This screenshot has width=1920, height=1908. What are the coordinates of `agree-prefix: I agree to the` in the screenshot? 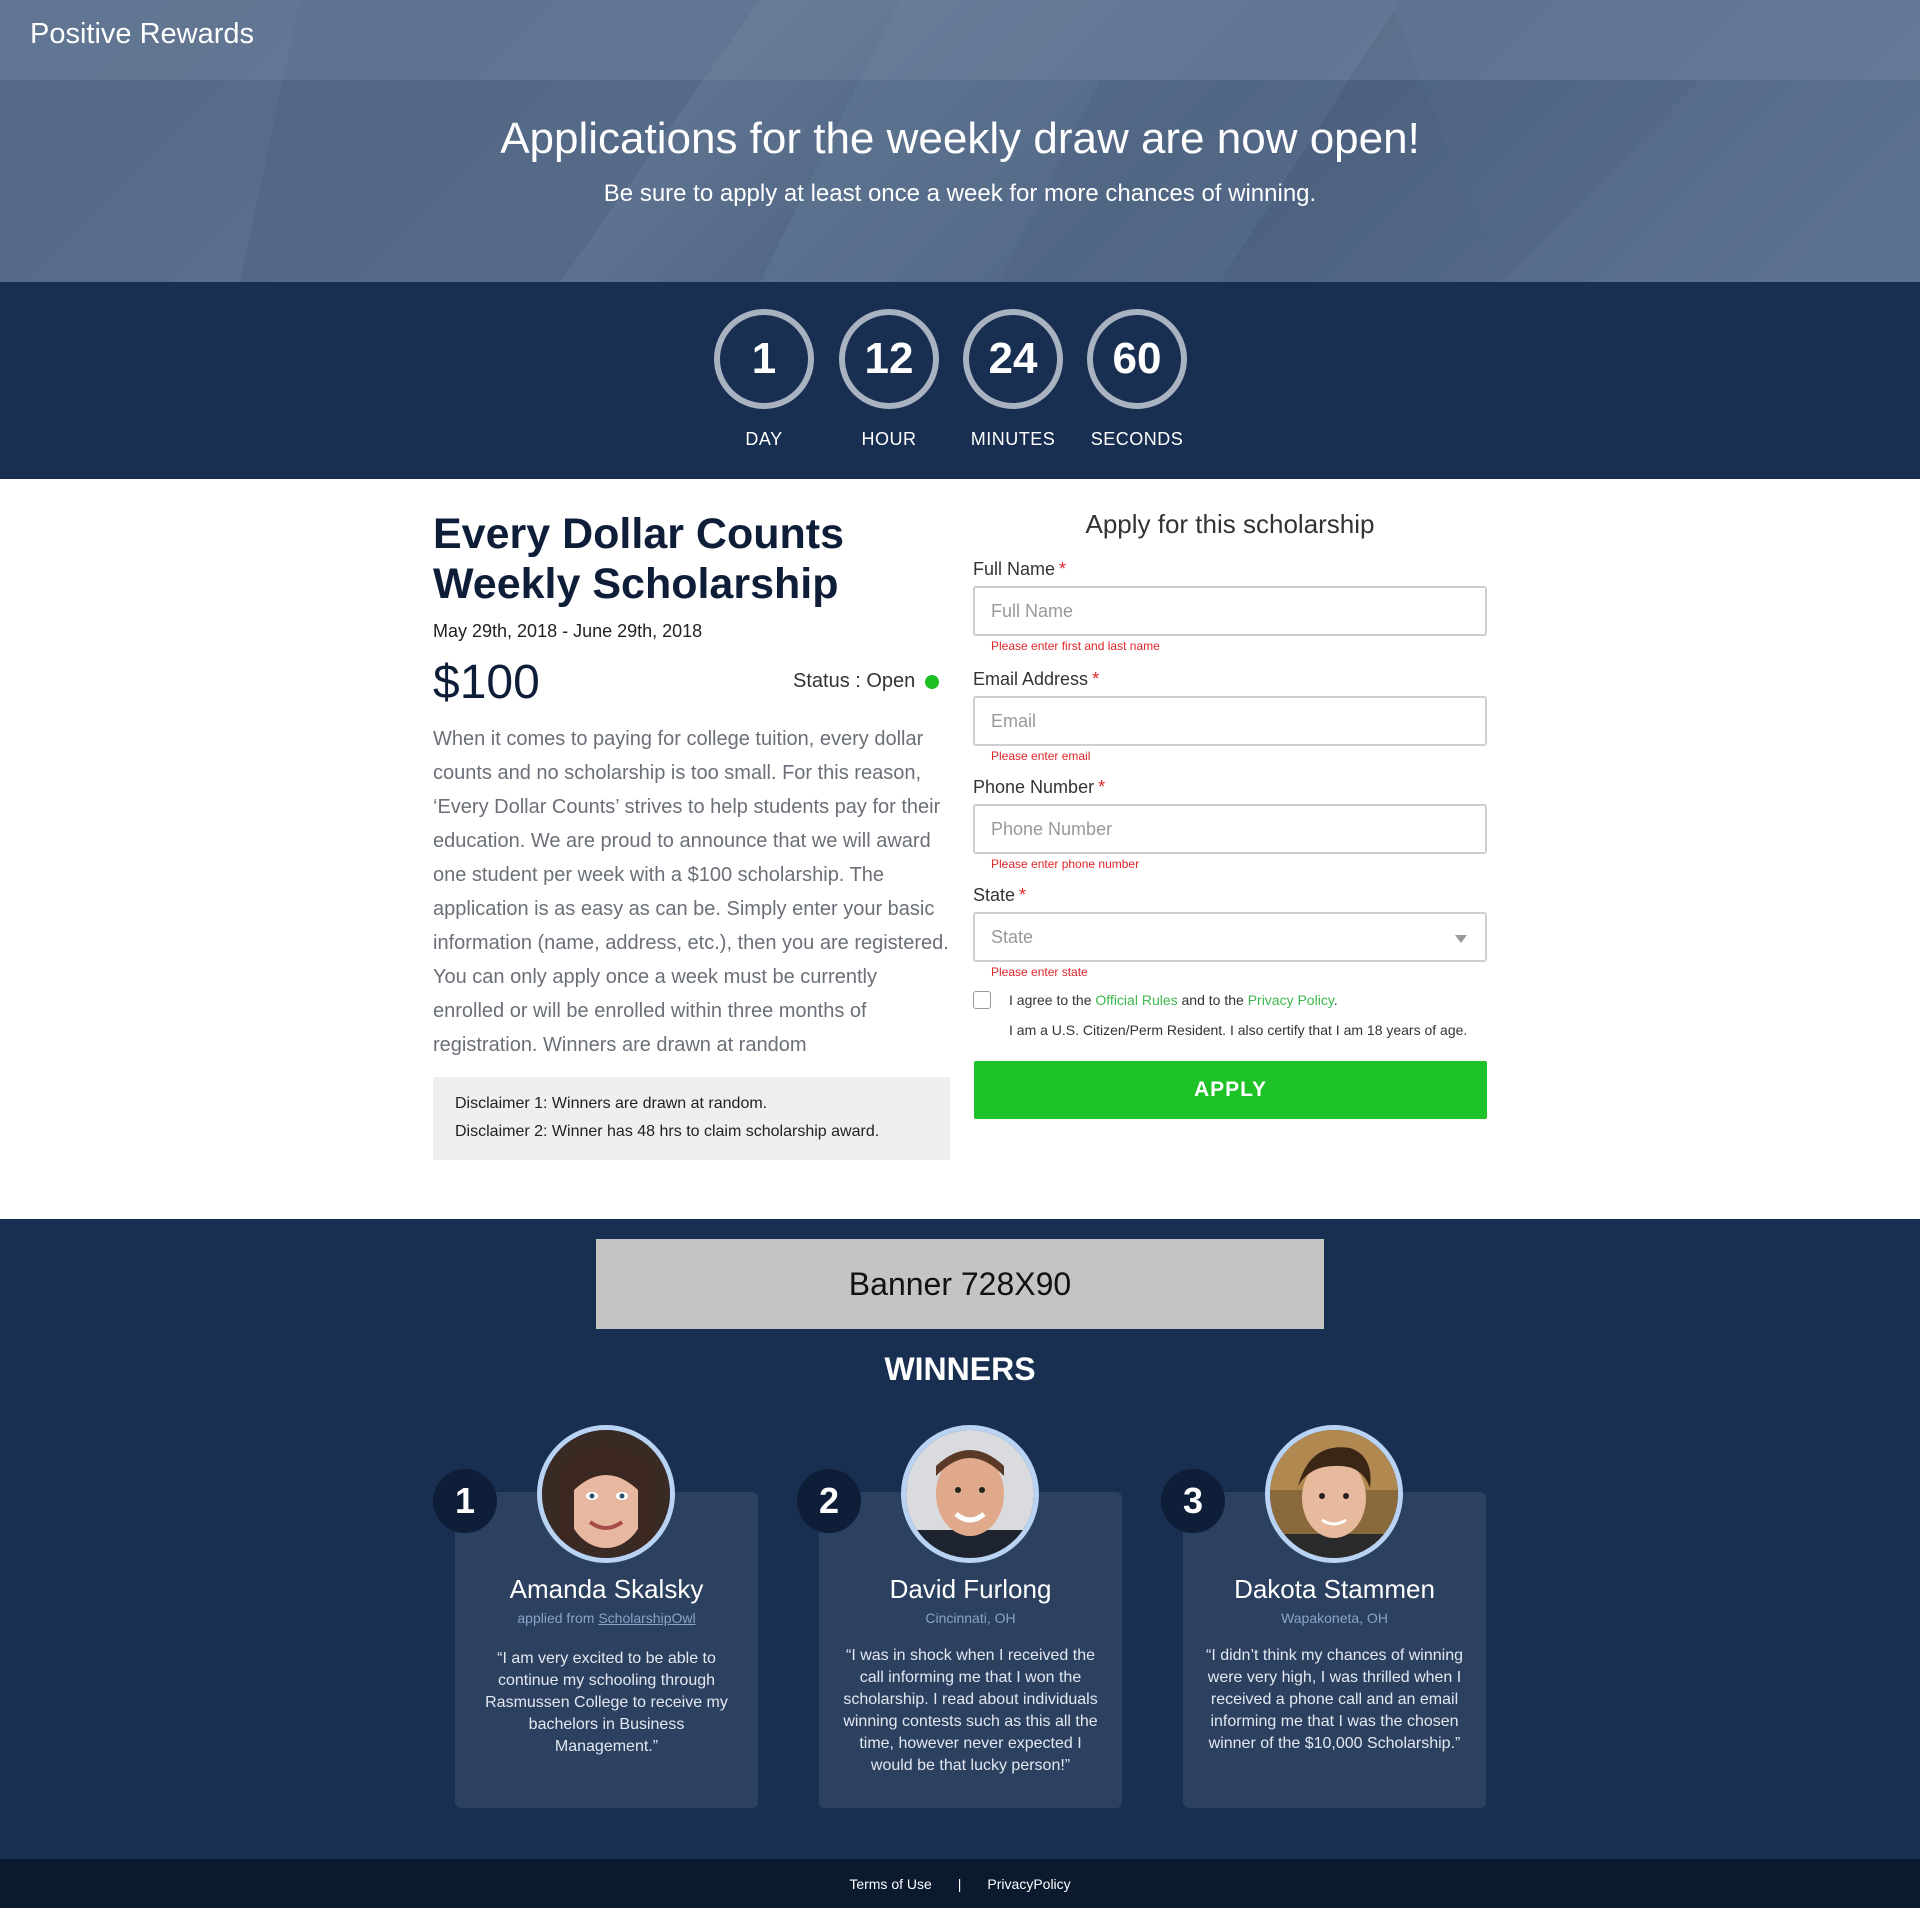 It's located at (1052, 1000).